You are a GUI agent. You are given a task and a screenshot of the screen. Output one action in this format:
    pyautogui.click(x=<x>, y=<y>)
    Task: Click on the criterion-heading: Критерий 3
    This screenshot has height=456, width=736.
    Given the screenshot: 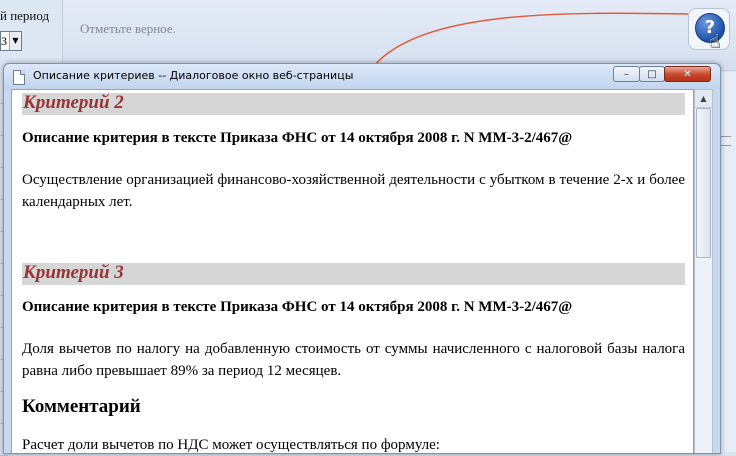 What is the action you would take?
    pyautogui.click(x=73, y=272)
    